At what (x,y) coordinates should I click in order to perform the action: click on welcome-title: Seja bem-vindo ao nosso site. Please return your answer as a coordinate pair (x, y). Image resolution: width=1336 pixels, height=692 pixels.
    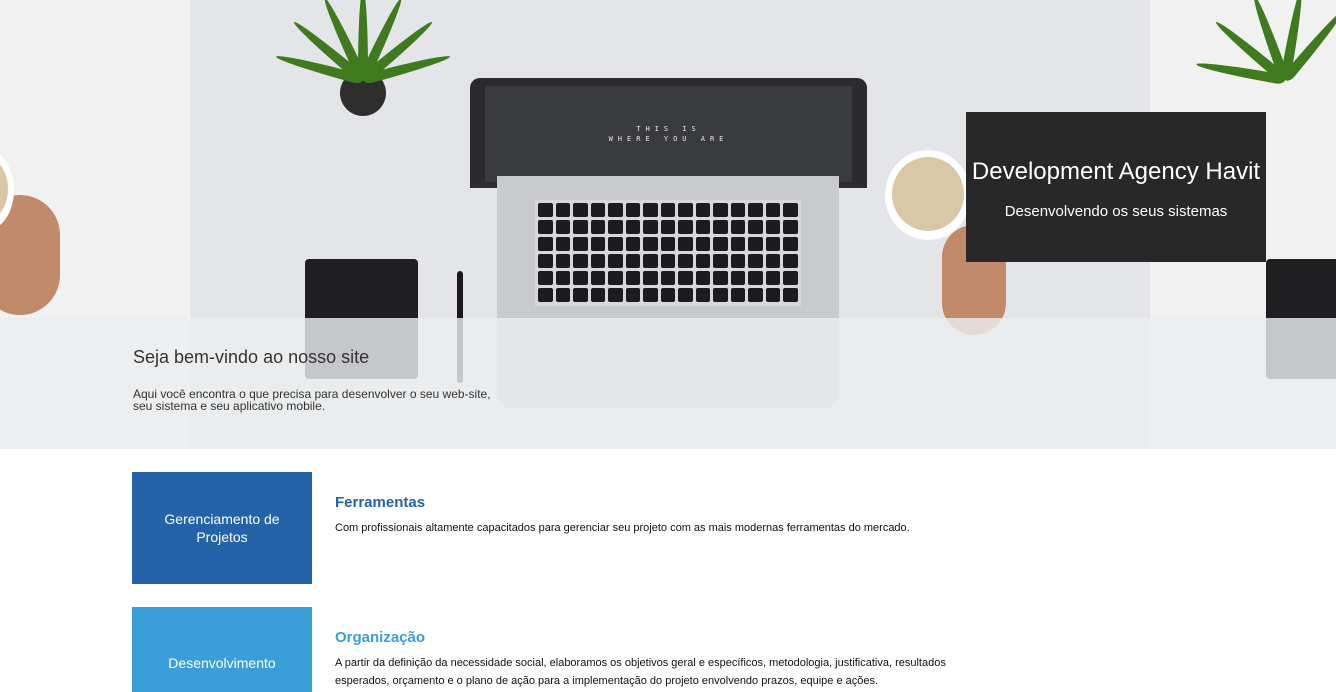
    Looking at the image, I should click on (251, 357).